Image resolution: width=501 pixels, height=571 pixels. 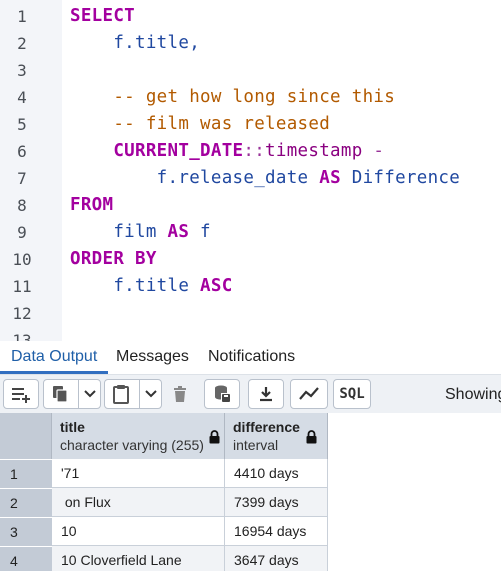 I want to click on column-header-difference: difference interval, so click(x=276, y=436).